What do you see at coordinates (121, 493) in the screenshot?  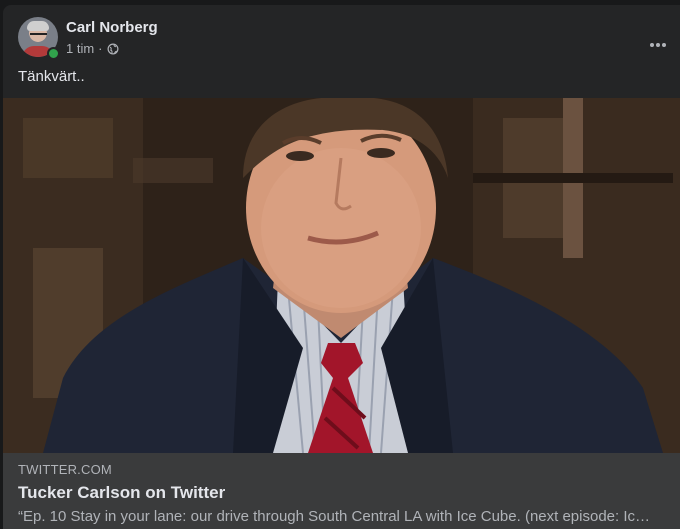 I see `link-title: Tucker Carlson on Twitter` at bounding box center [121, 493].